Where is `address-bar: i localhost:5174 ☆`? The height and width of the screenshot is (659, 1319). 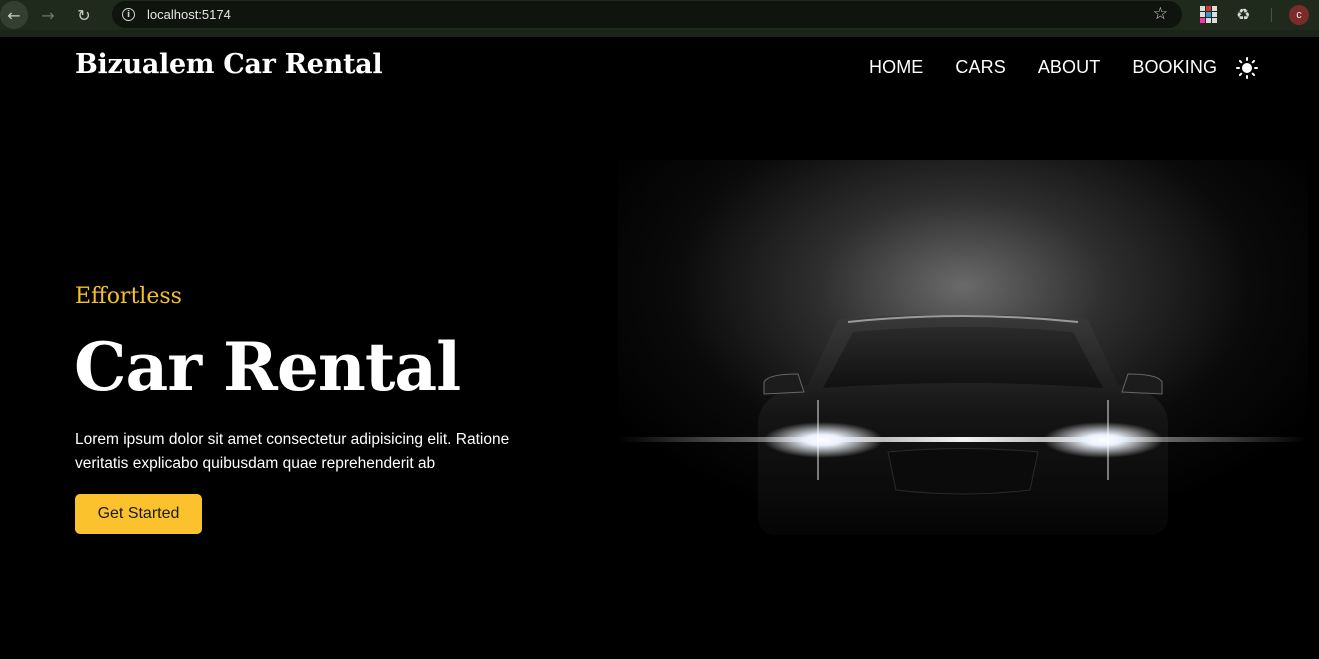
address-bar: i localhost:5174 ☆ is located at coordinates (647, 14).